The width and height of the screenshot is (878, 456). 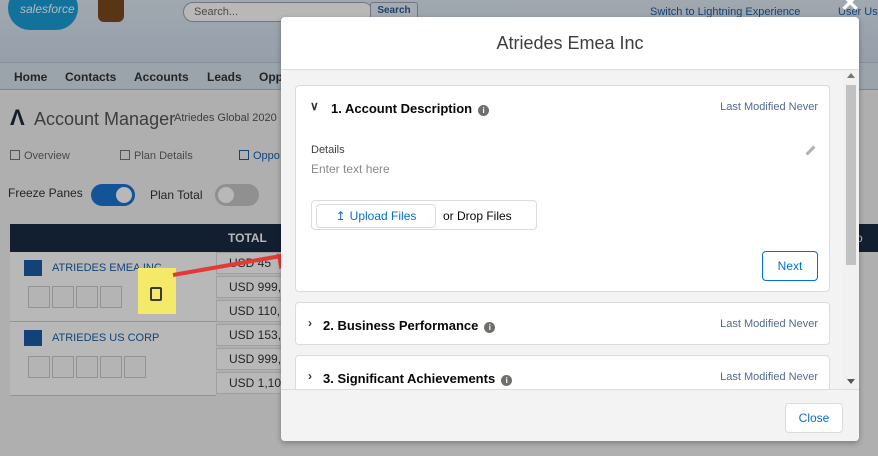 I want to click on chevron-down-icon: ∨, so click(x=314, y=106).